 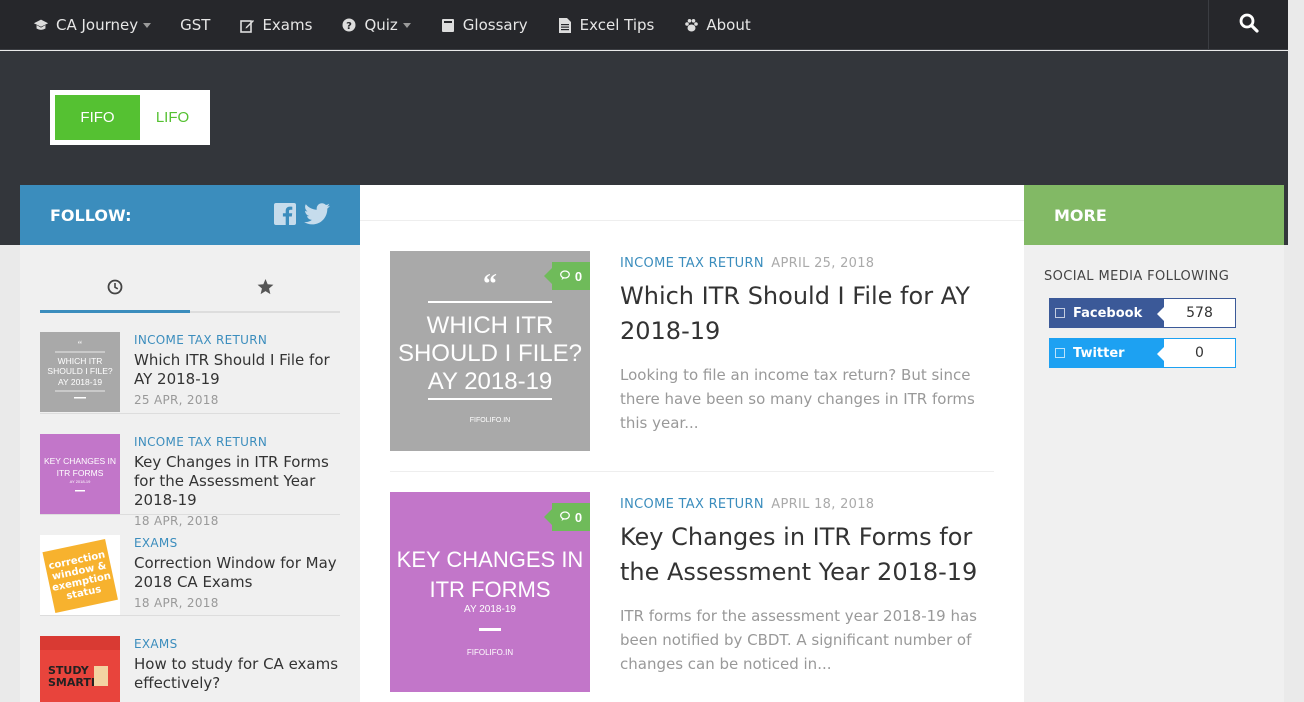 I want to click on paw-icon, so click(x=691, y=25).